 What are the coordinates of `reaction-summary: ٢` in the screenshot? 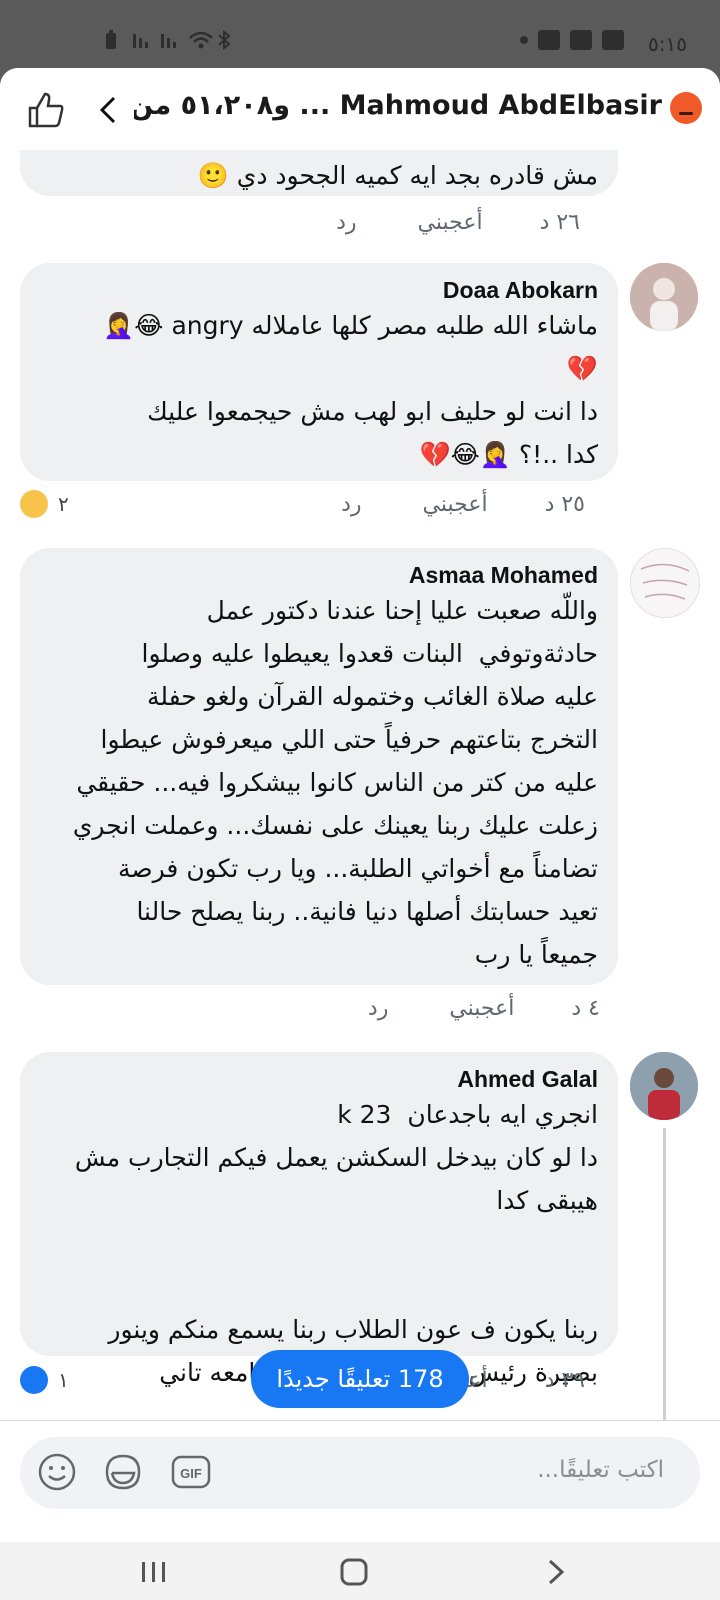 It's located at (44, 504).